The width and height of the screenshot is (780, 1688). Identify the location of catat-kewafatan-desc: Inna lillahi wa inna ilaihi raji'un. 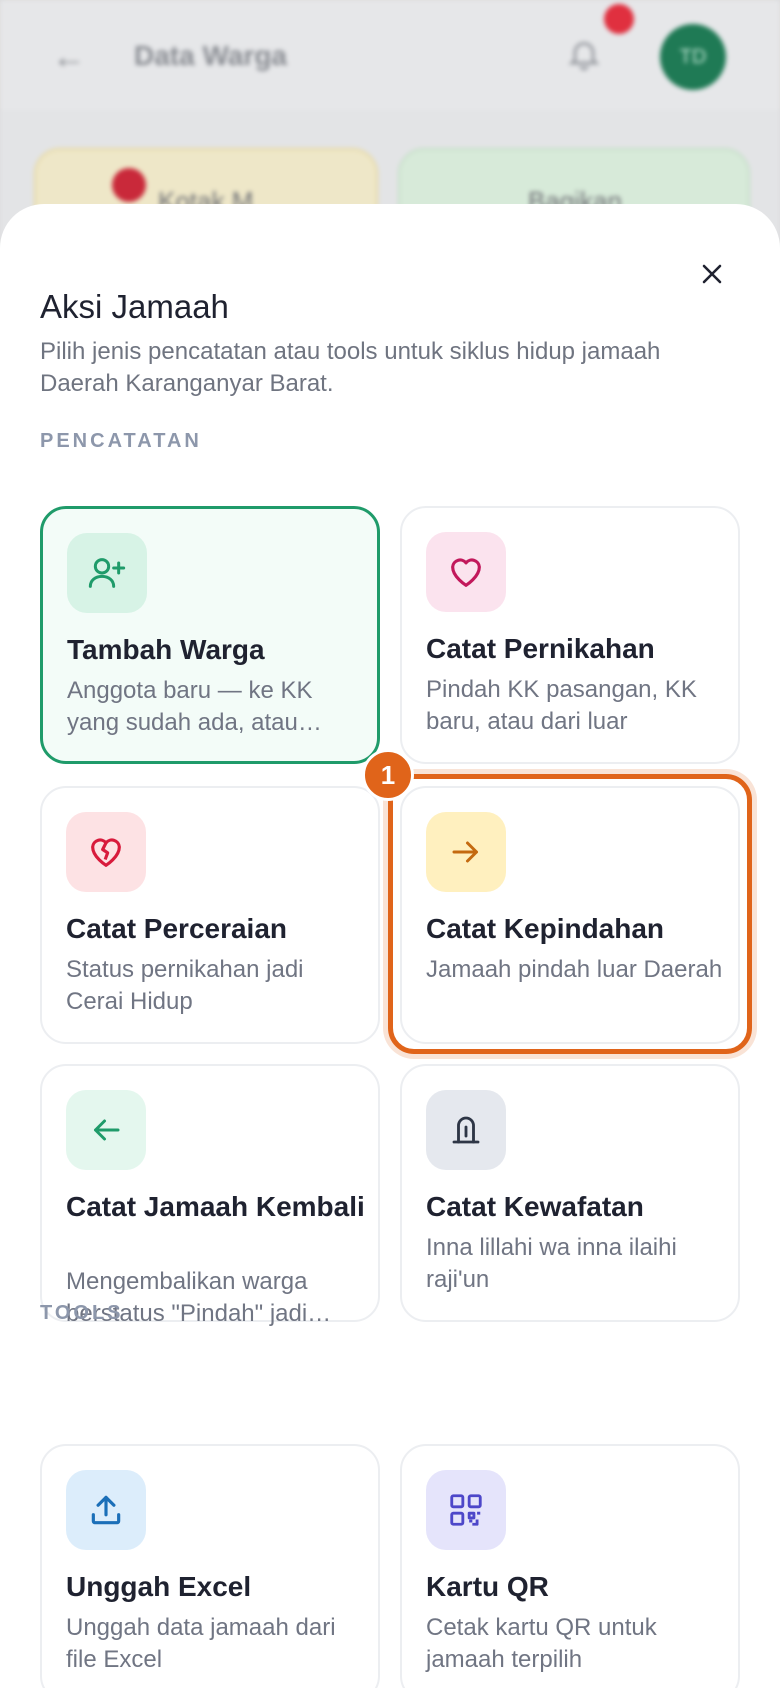
(551, 1263).